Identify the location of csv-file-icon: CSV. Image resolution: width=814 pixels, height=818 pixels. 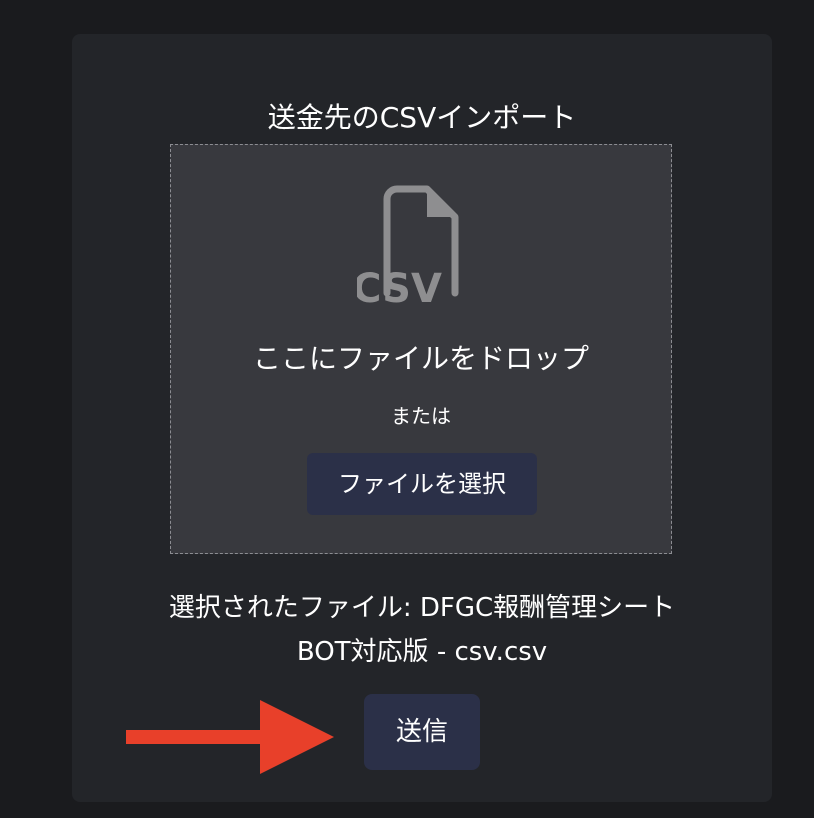
(408, 246).